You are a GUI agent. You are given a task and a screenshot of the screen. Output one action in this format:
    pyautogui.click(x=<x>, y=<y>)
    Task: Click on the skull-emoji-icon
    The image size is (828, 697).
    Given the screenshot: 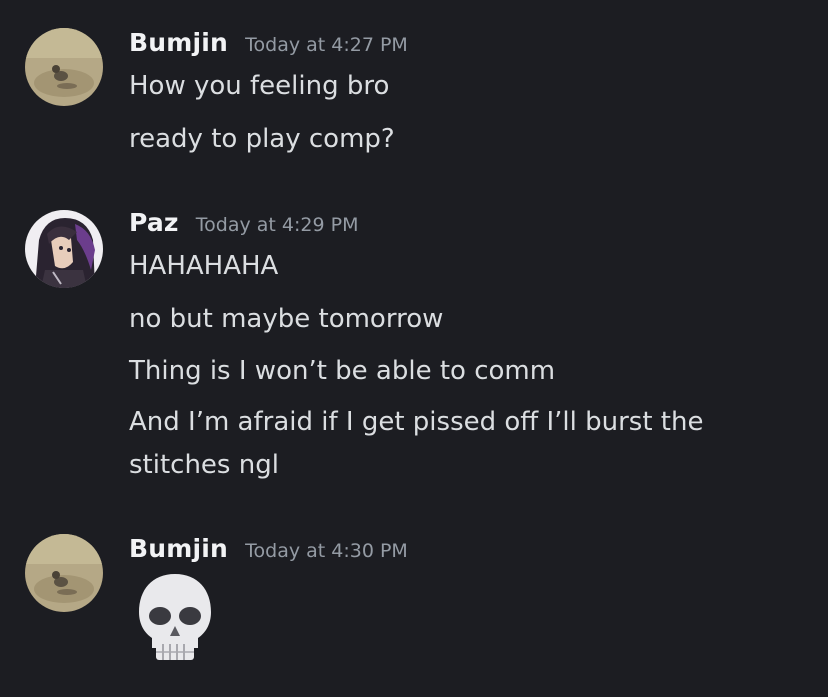 What is the action you would take?
    pyautogui.click(x=175, y=620)
    